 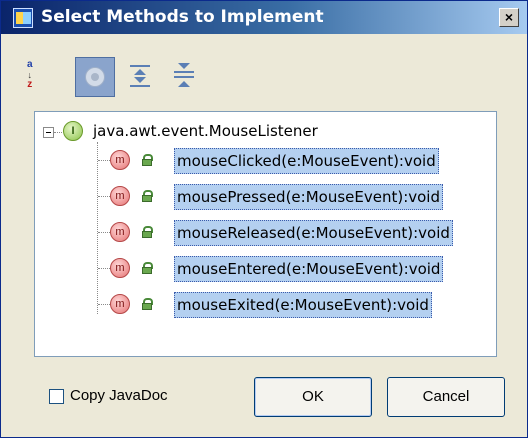 I want to click on collapse-all-button, so click(x=183, y=77).